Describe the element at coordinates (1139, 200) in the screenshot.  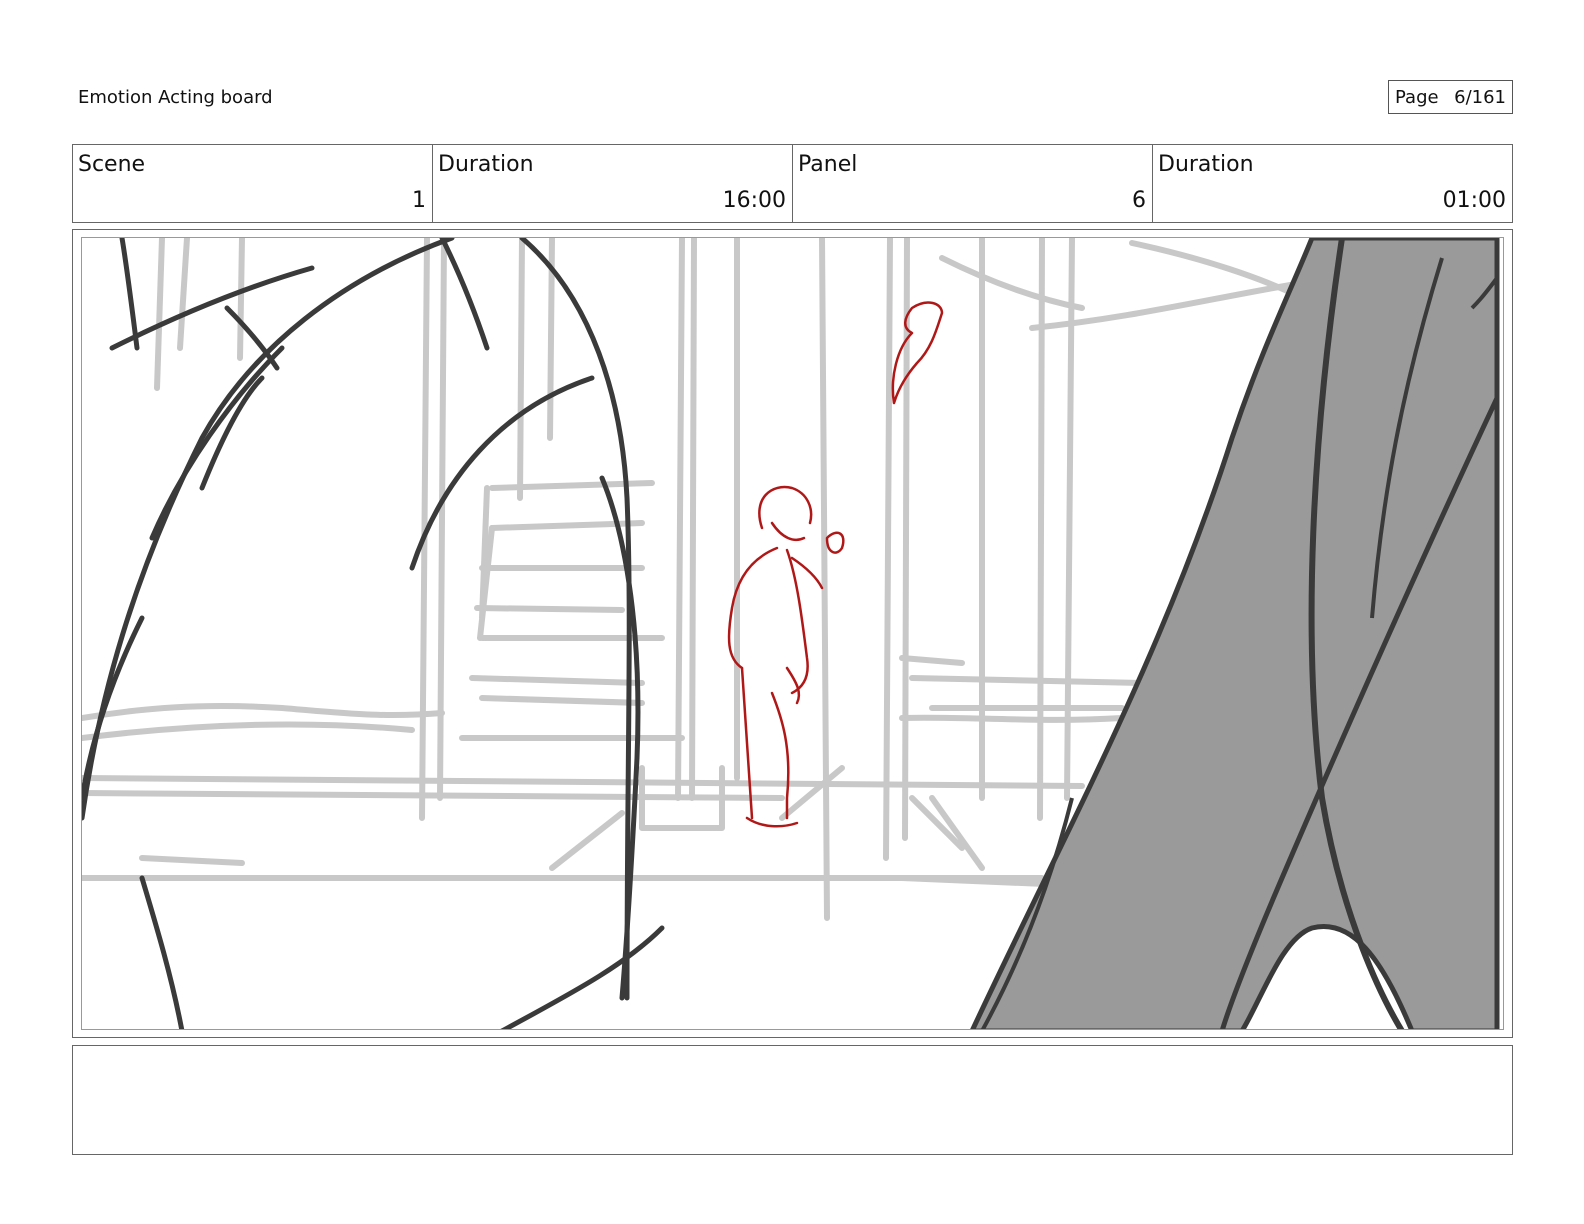
I see `panel-value: 6` at that location.